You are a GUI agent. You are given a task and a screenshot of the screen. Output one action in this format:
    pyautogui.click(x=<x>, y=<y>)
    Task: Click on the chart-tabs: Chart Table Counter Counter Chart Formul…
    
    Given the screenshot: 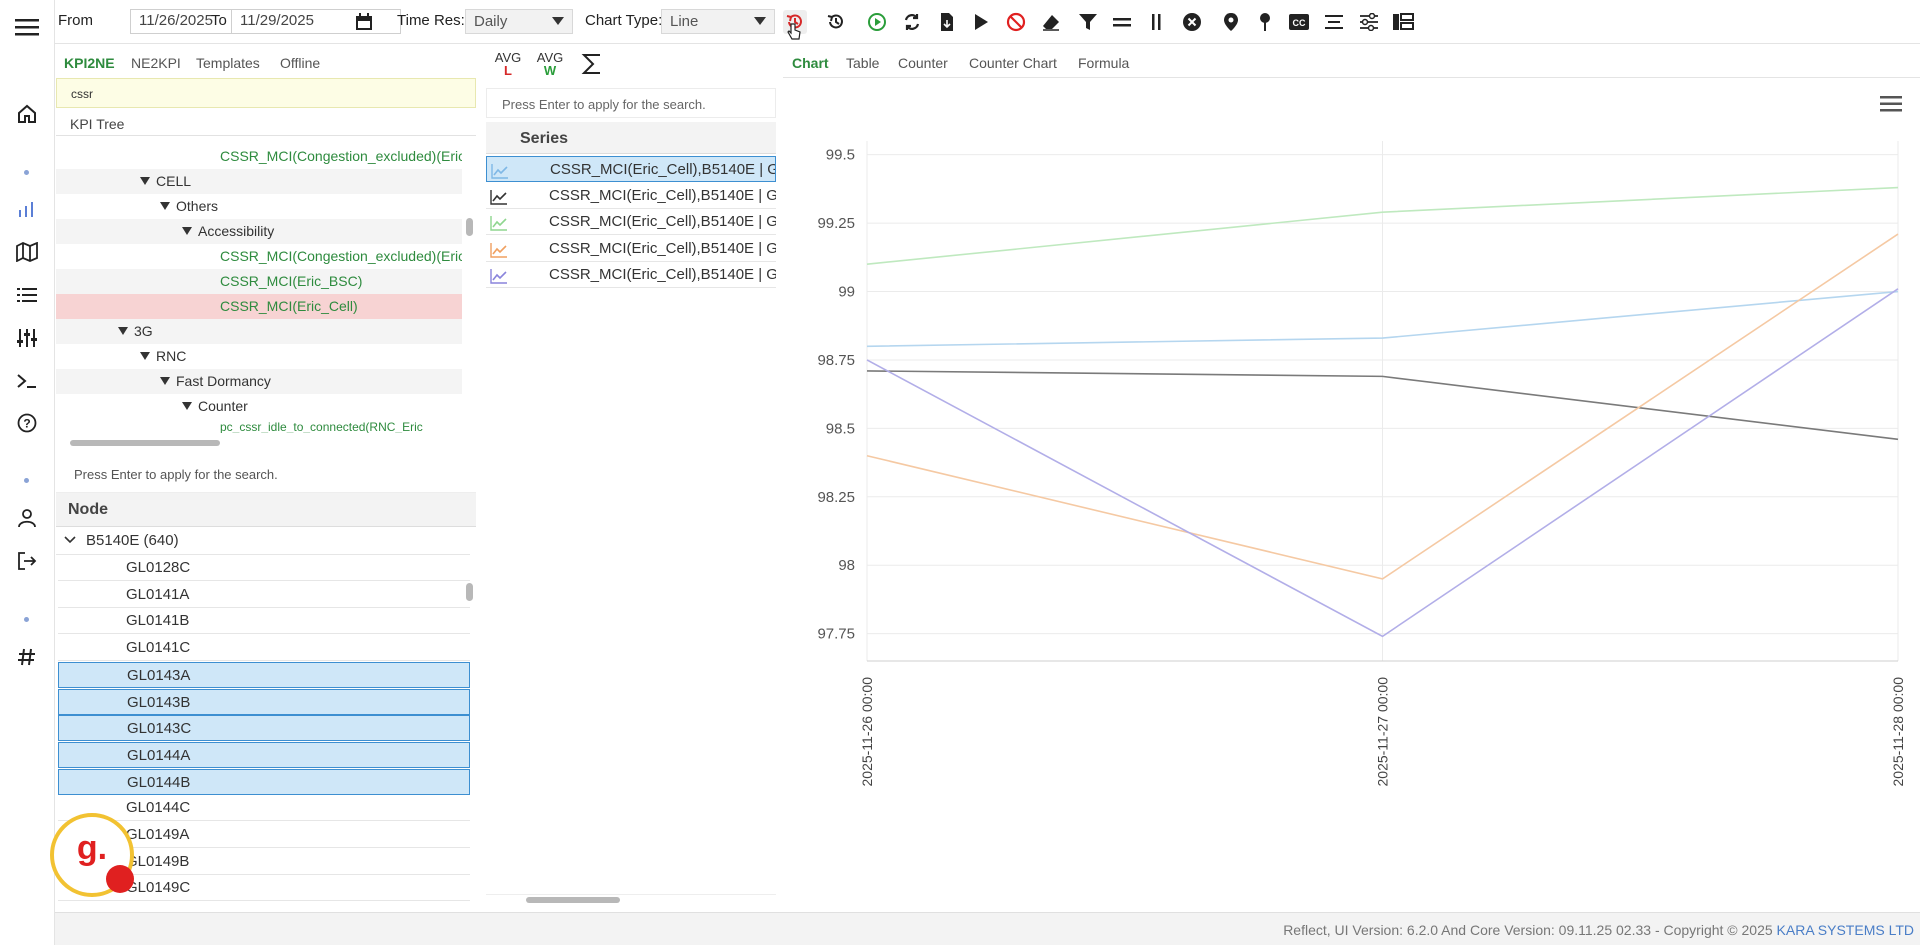 What is the action you would take?
    pyautogui.click(x=1351, y=62)
    